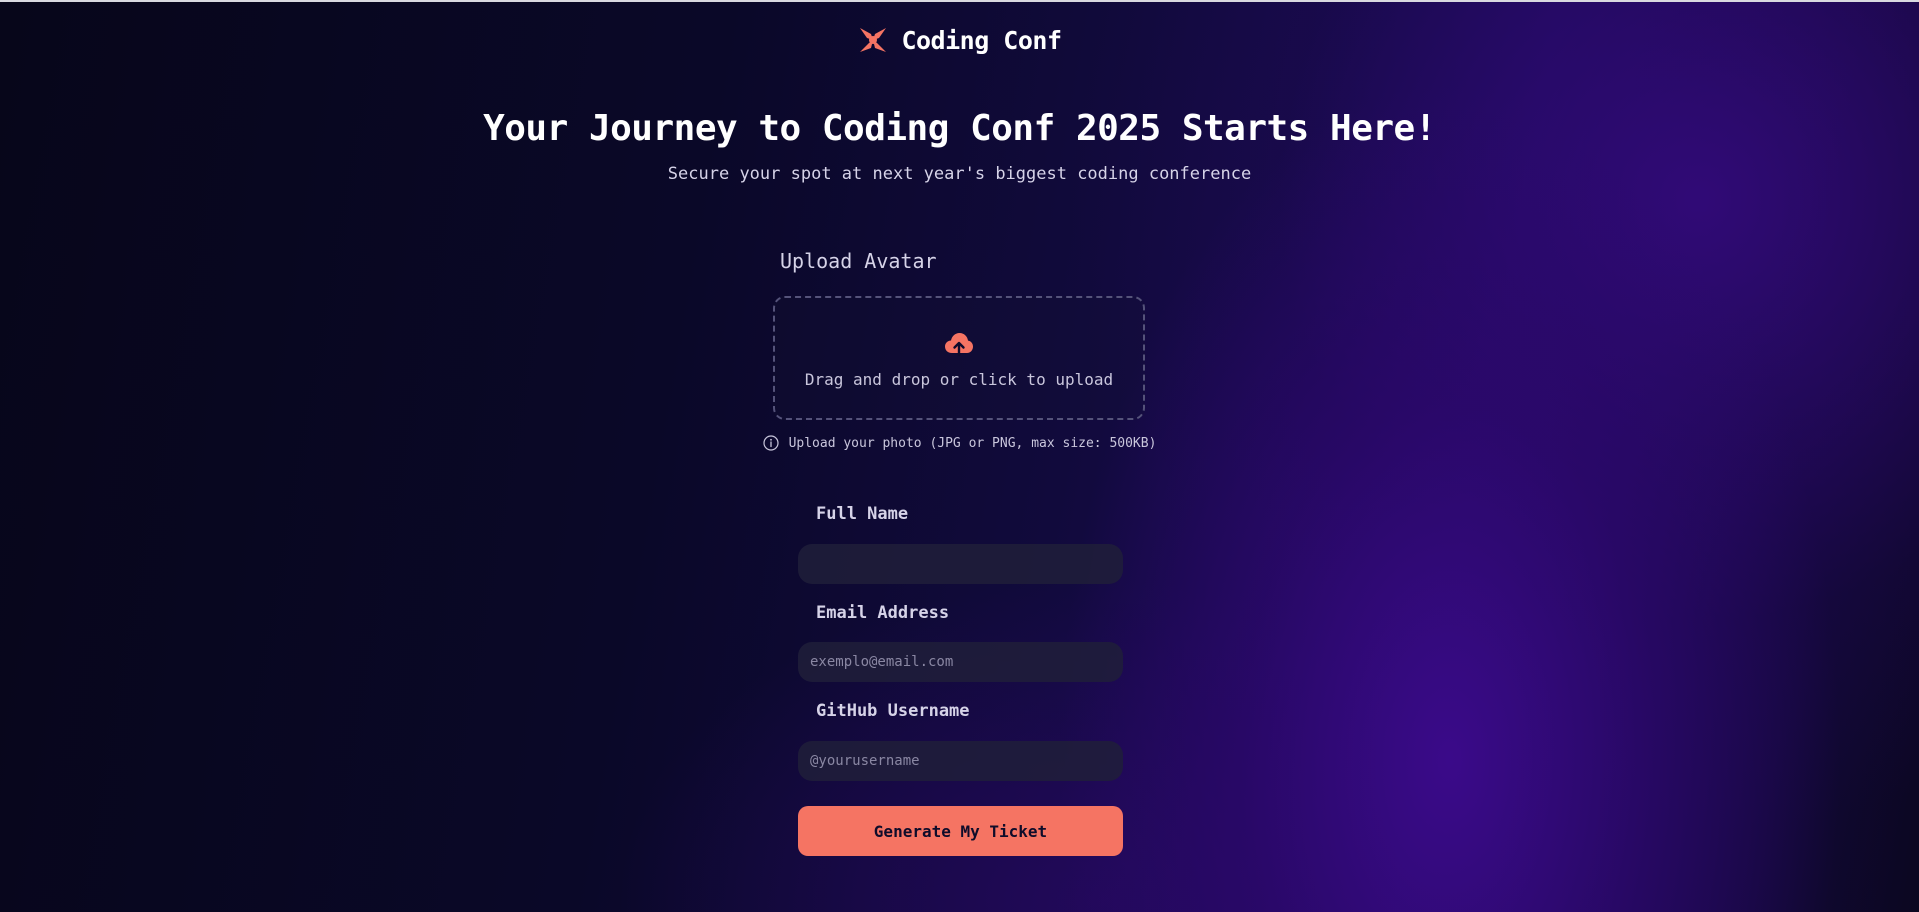  What do you see at coordinates (959, 358) in the screenshot?
I see `avatar-dropzone: Drag and drop or click to upload` at bounding box center [959, 358].